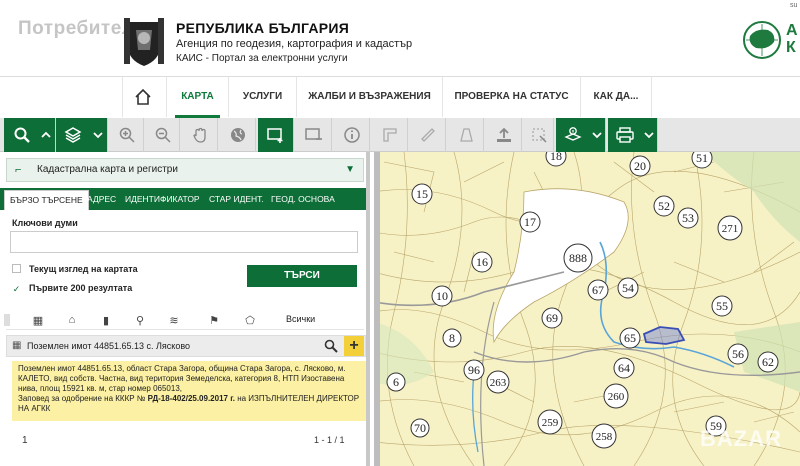 This screenshot has width=800, height=466. What do you see at coordinates (329, 440) in the screenshot?
I see `pager-count: 1 - 1 / 1` at bounding box center [329, 440].